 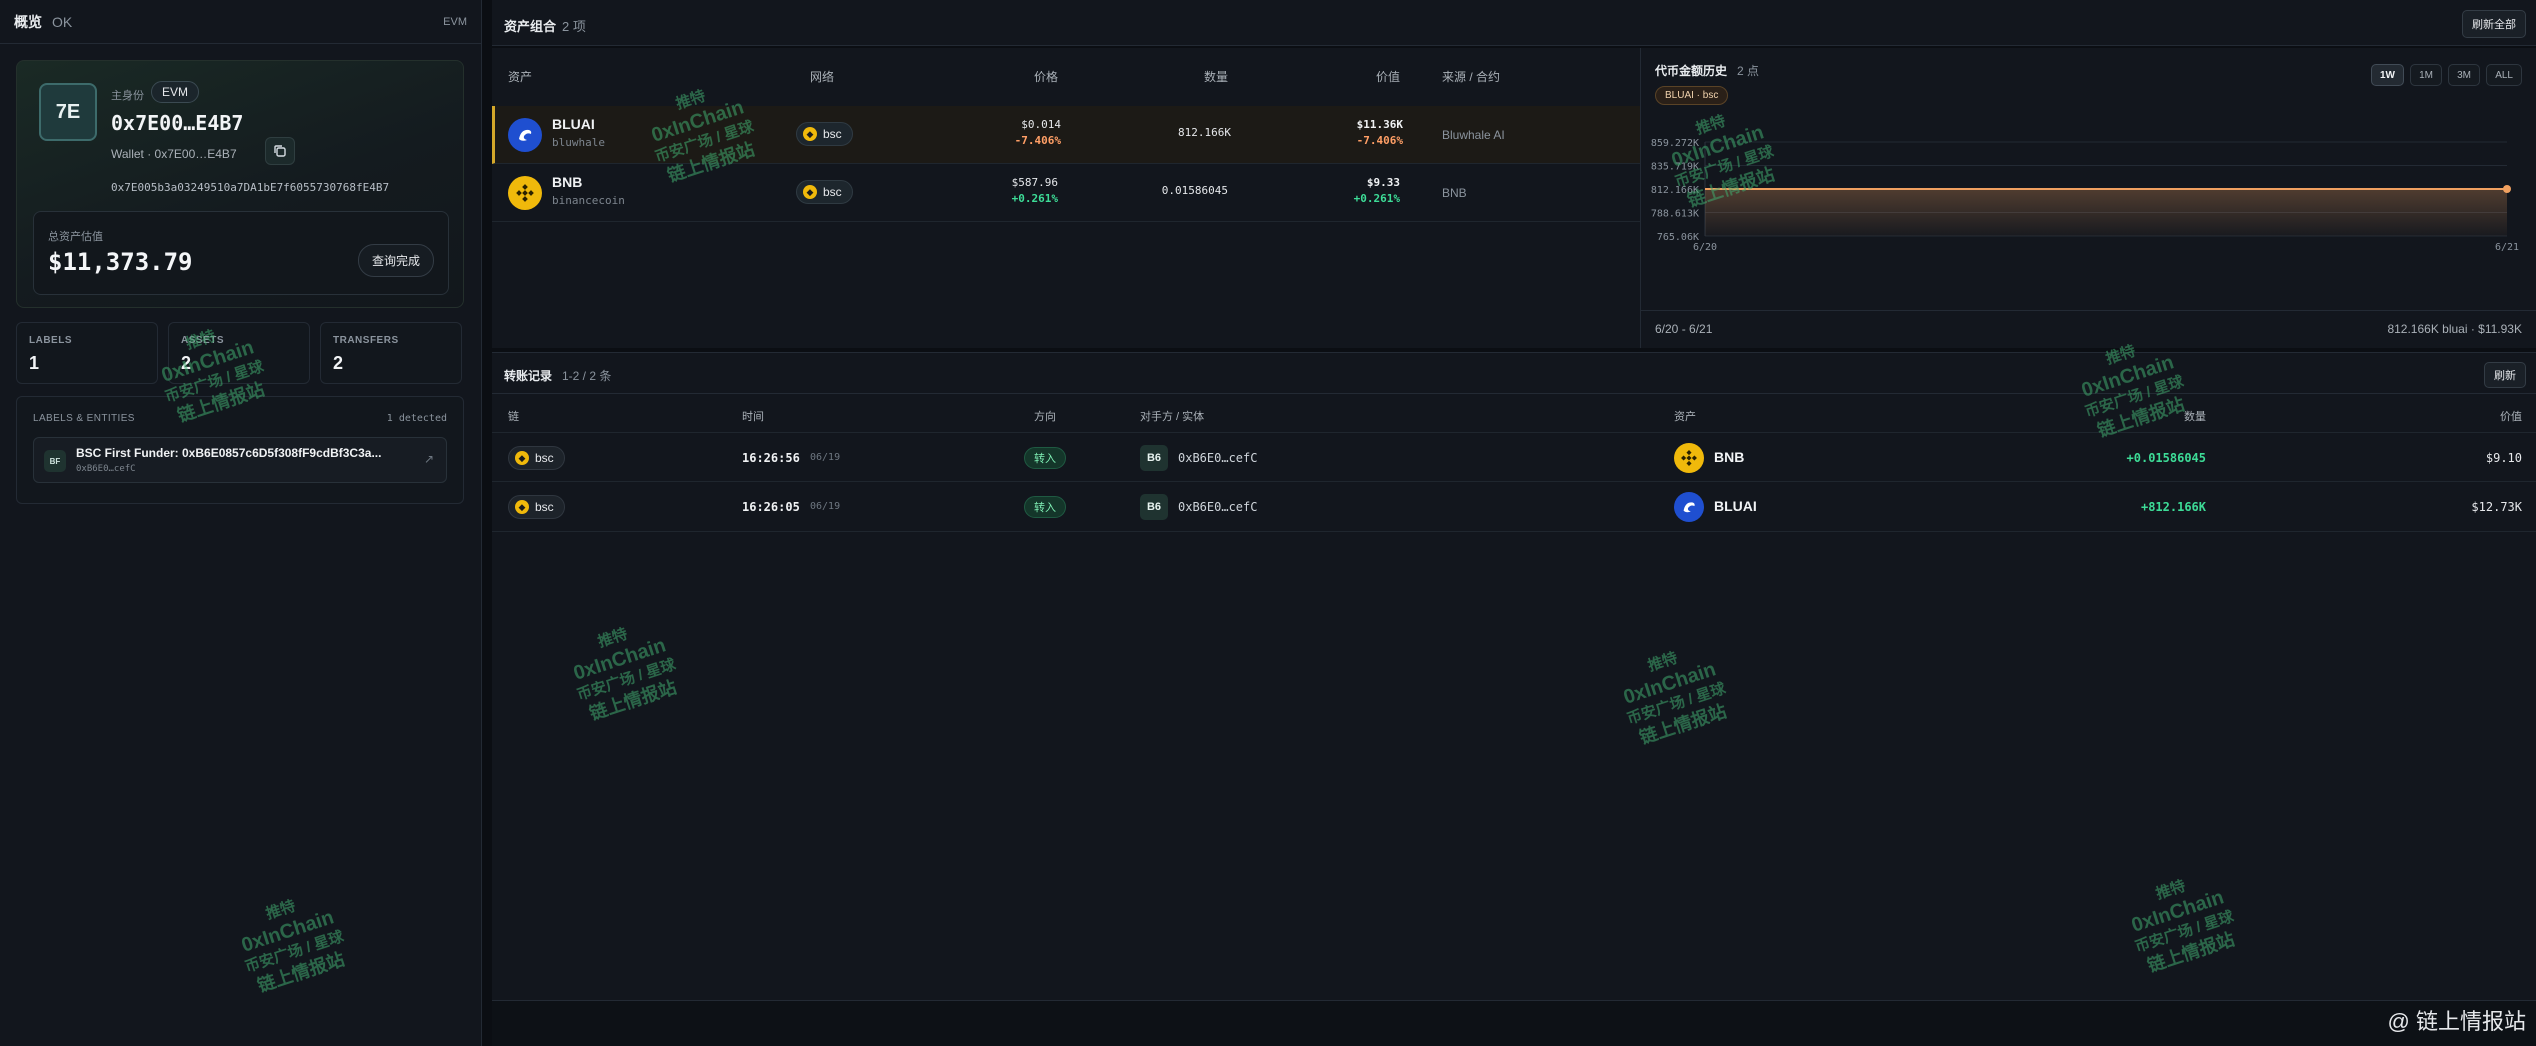 What do you see at coordinates (1041, 124) in the screenshot?
I see `asset-price: $0.014` at bounding box center [1041, 124].